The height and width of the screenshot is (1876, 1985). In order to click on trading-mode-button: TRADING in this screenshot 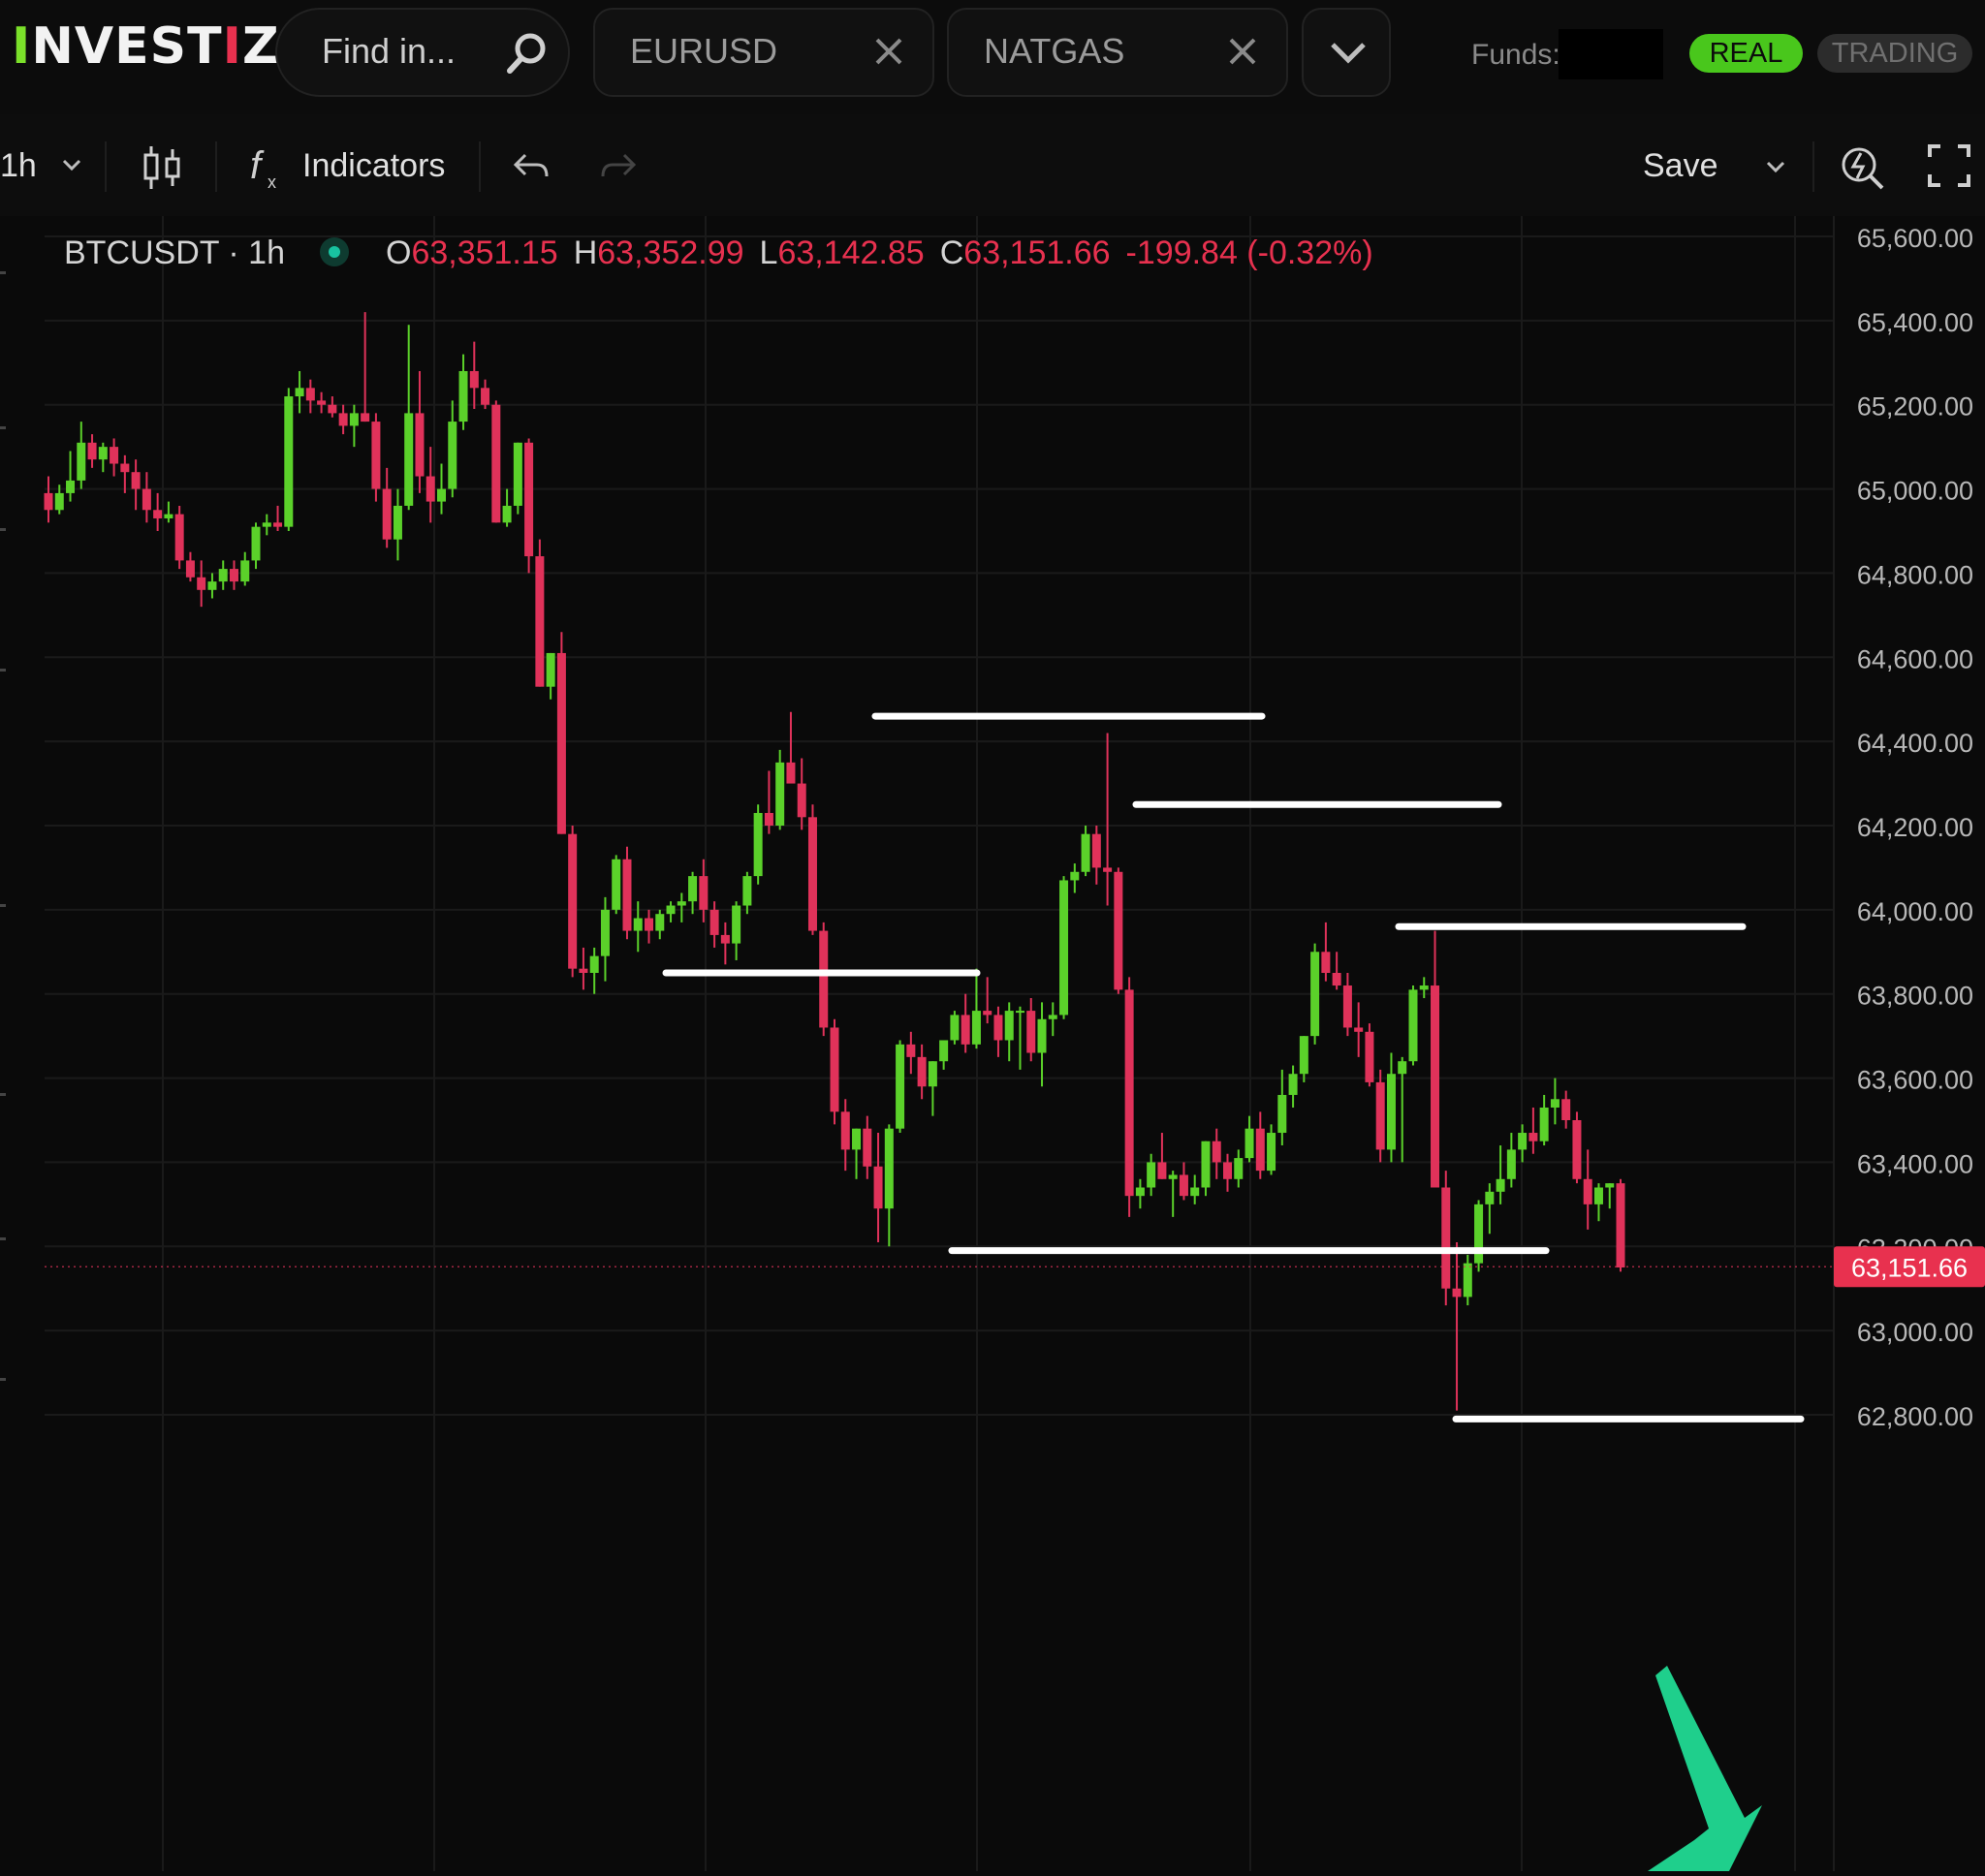, I will do `click(1894, 54)`.